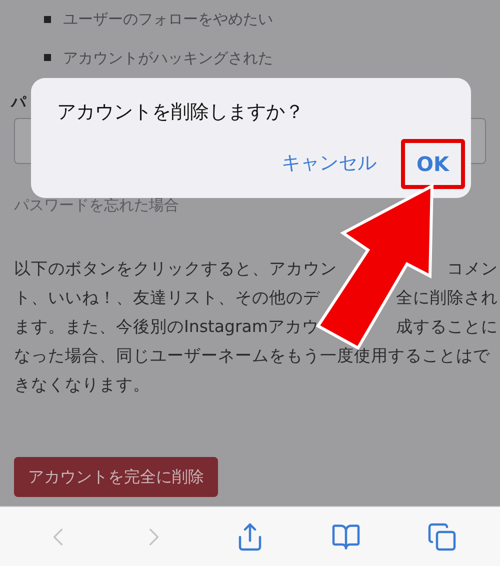 Image resolution: width=500 pixels, height=566 pixels. I want to click on paragraph-text: きなくなります。, so click(82, 385).